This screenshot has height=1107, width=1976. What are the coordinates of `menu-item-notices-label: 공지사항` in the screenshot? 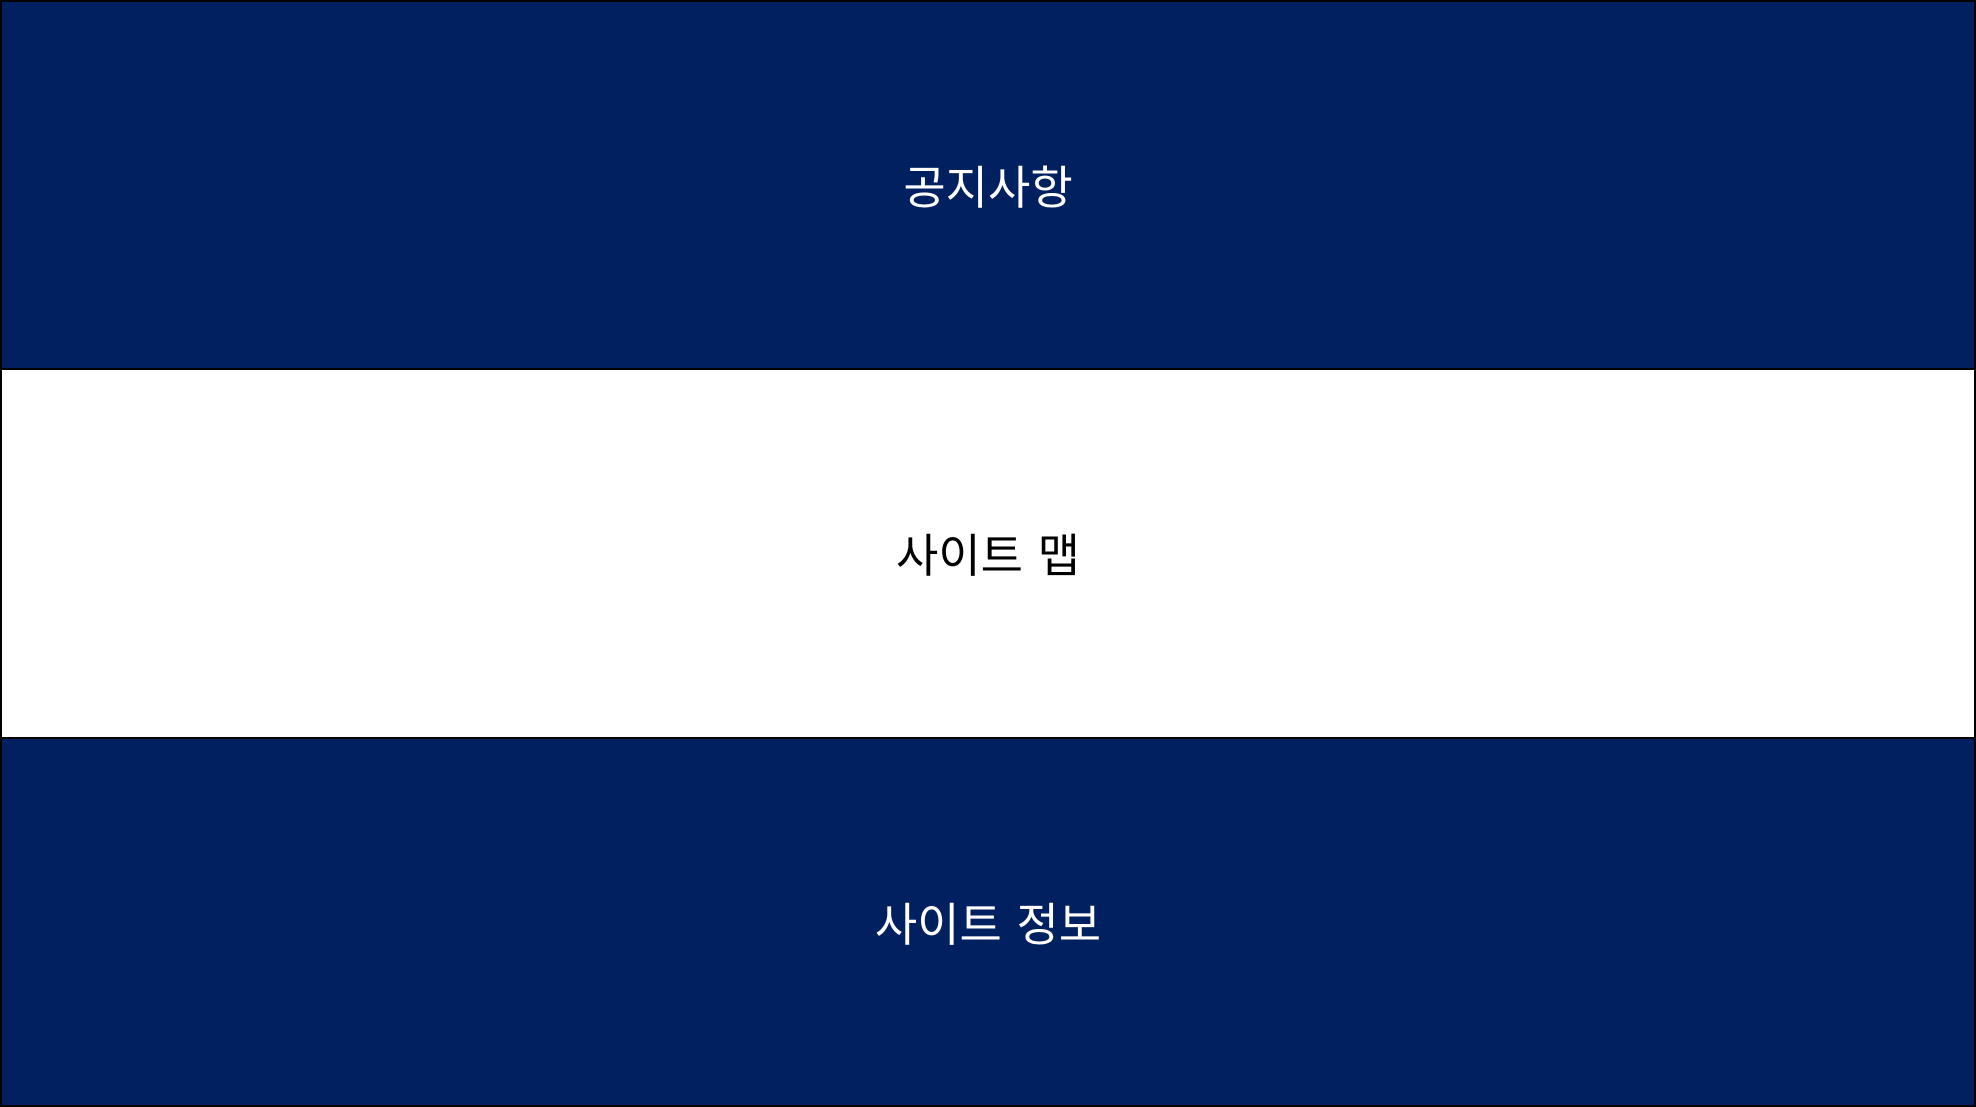 It's located at (988, 188).